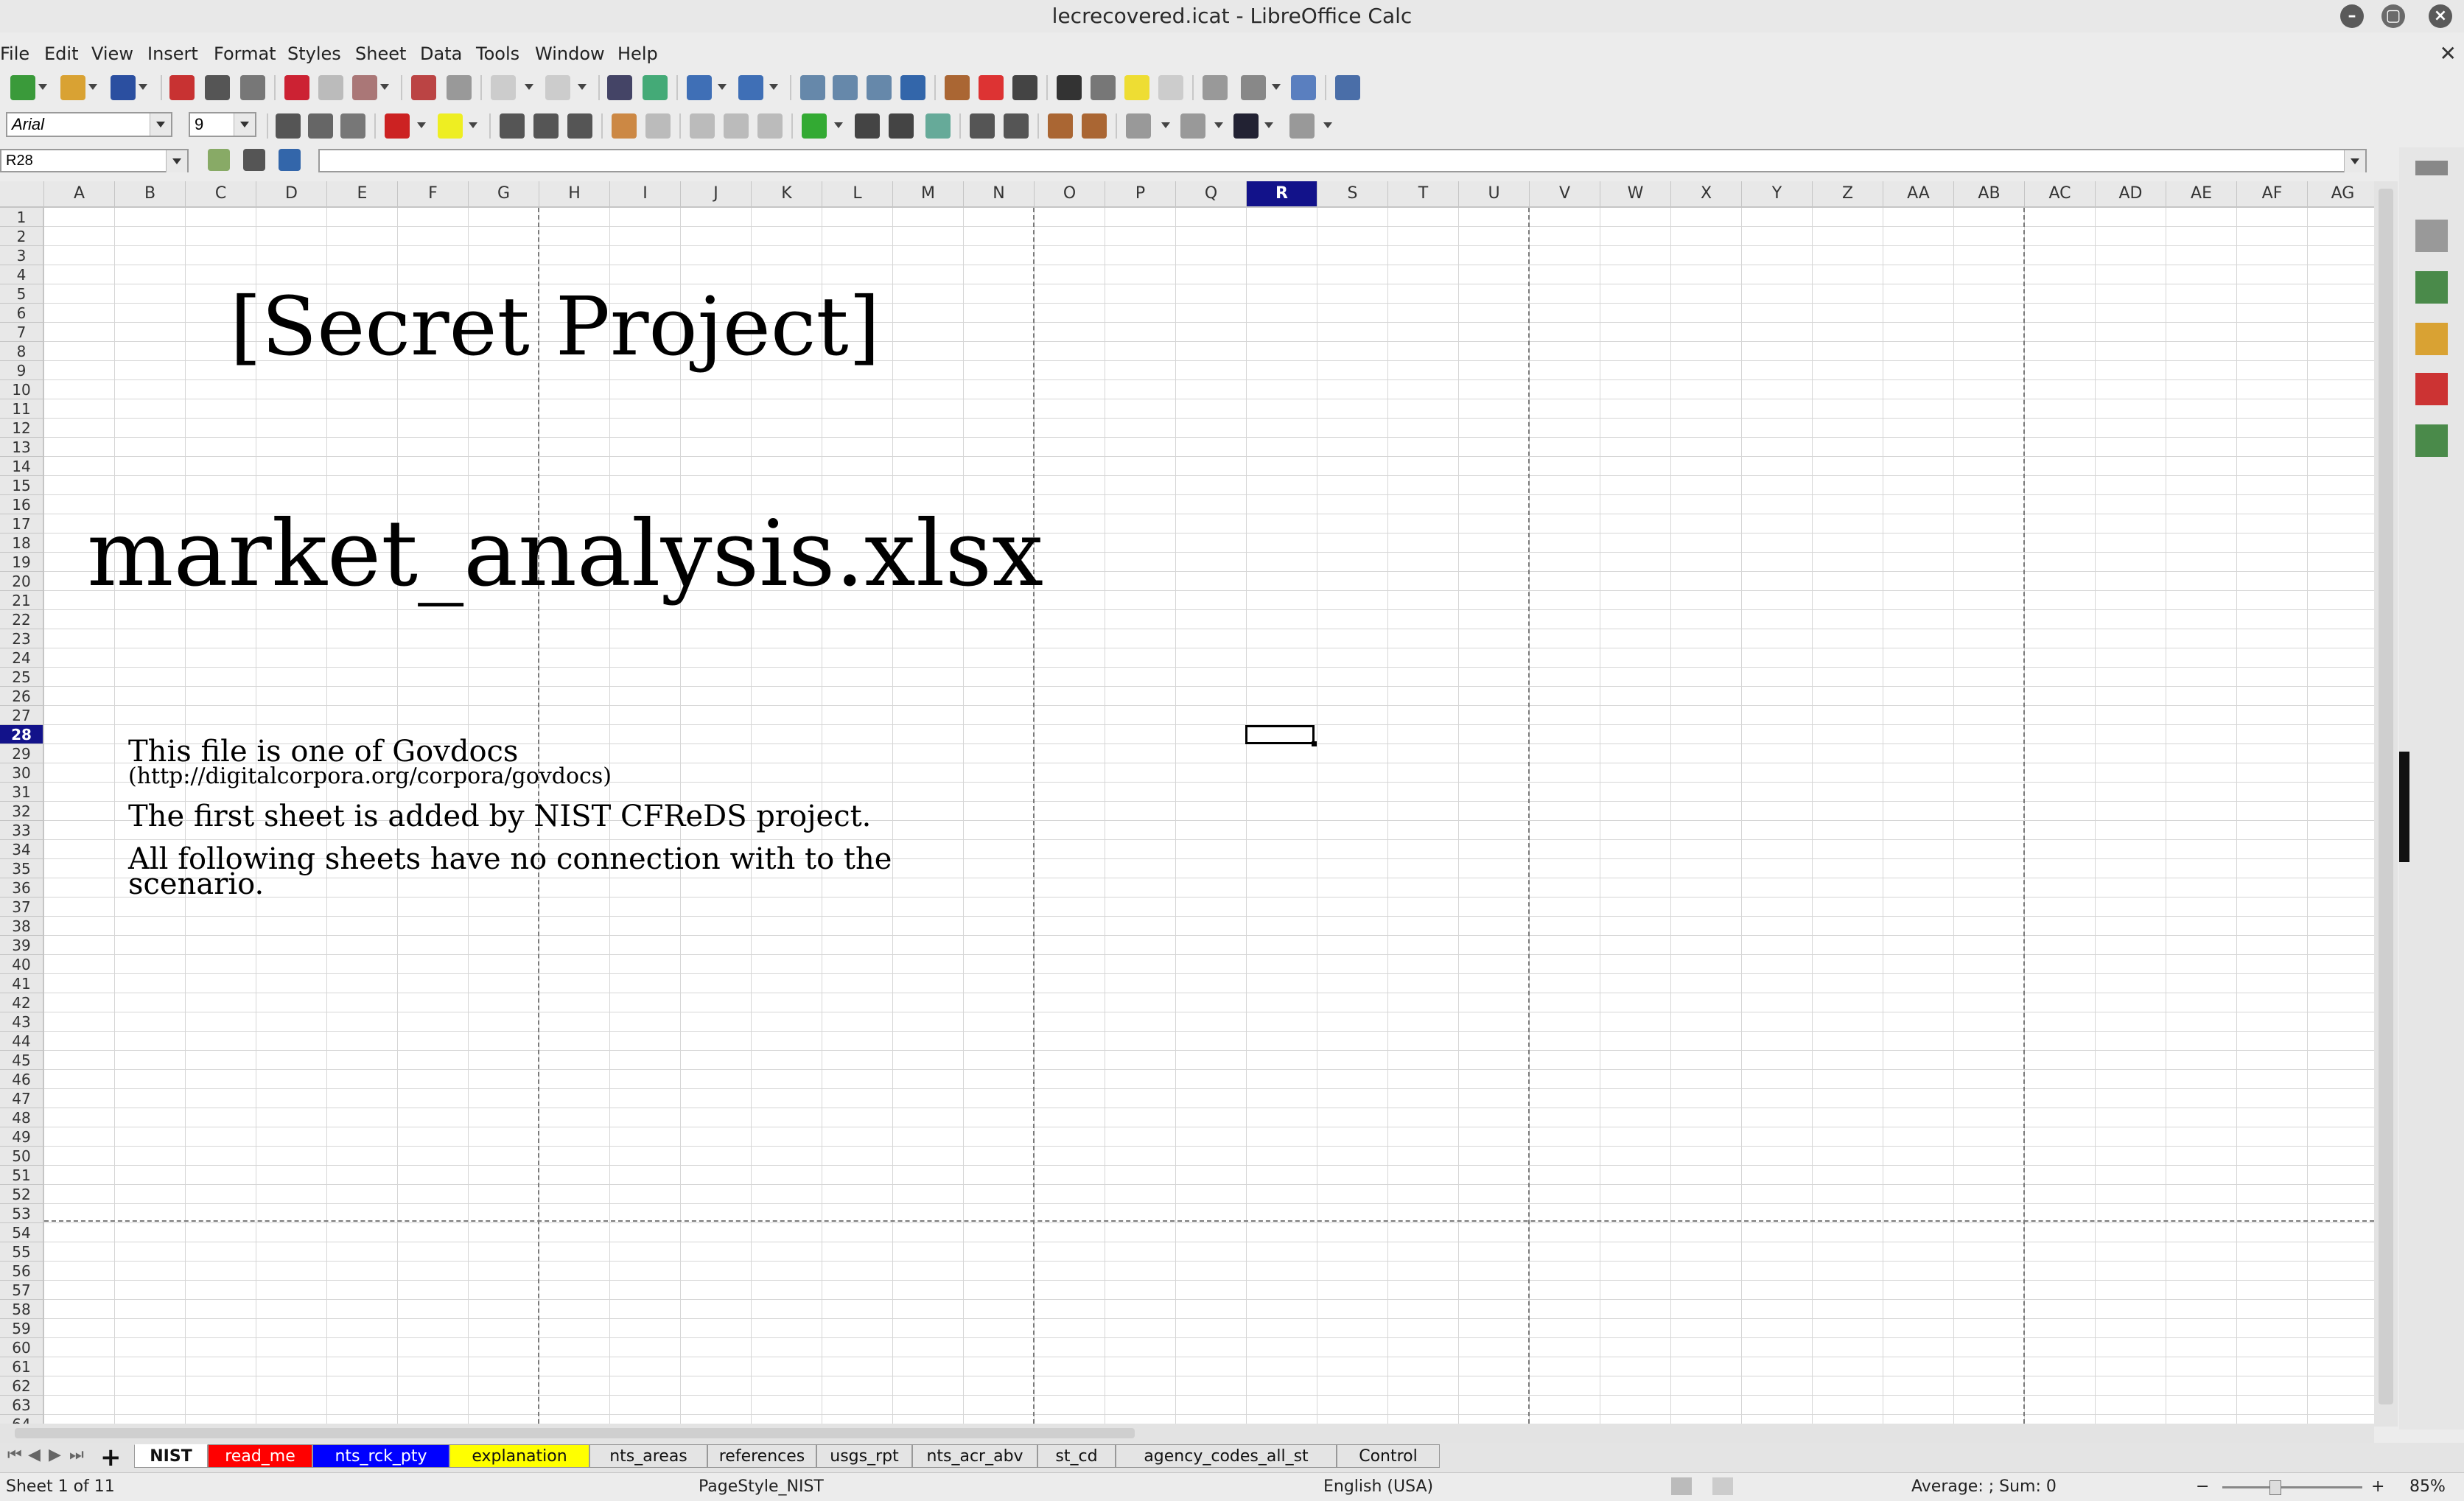 This screenshot has height=1501, width=2464. Describe the element at coordinates (1635, 194) in the screenshot. I see `column-header-w: W` at that location.